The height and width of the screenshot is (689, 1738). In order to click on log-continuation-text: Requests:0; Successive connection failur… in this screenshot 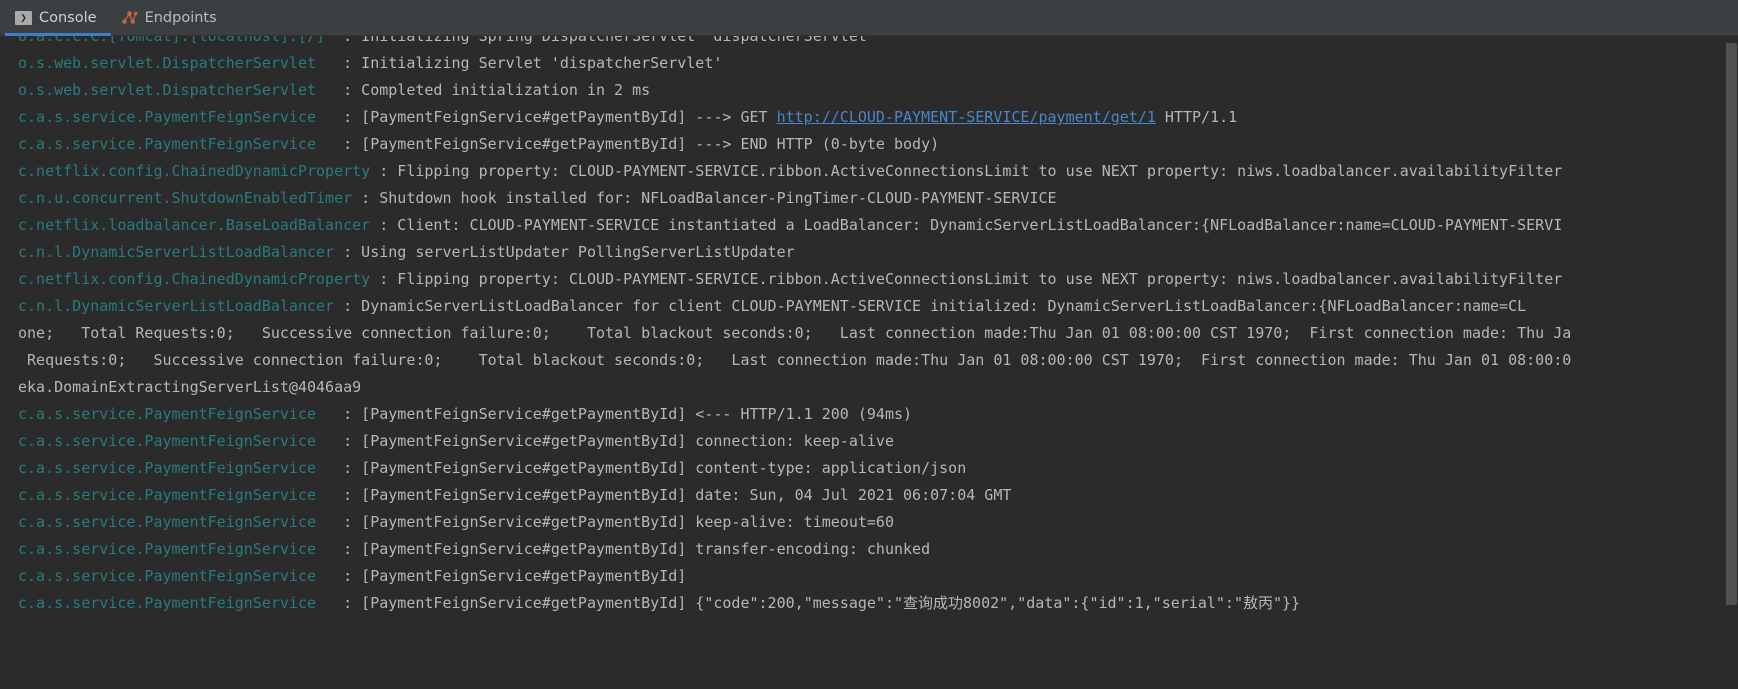, I will do `click(795, 360)`.